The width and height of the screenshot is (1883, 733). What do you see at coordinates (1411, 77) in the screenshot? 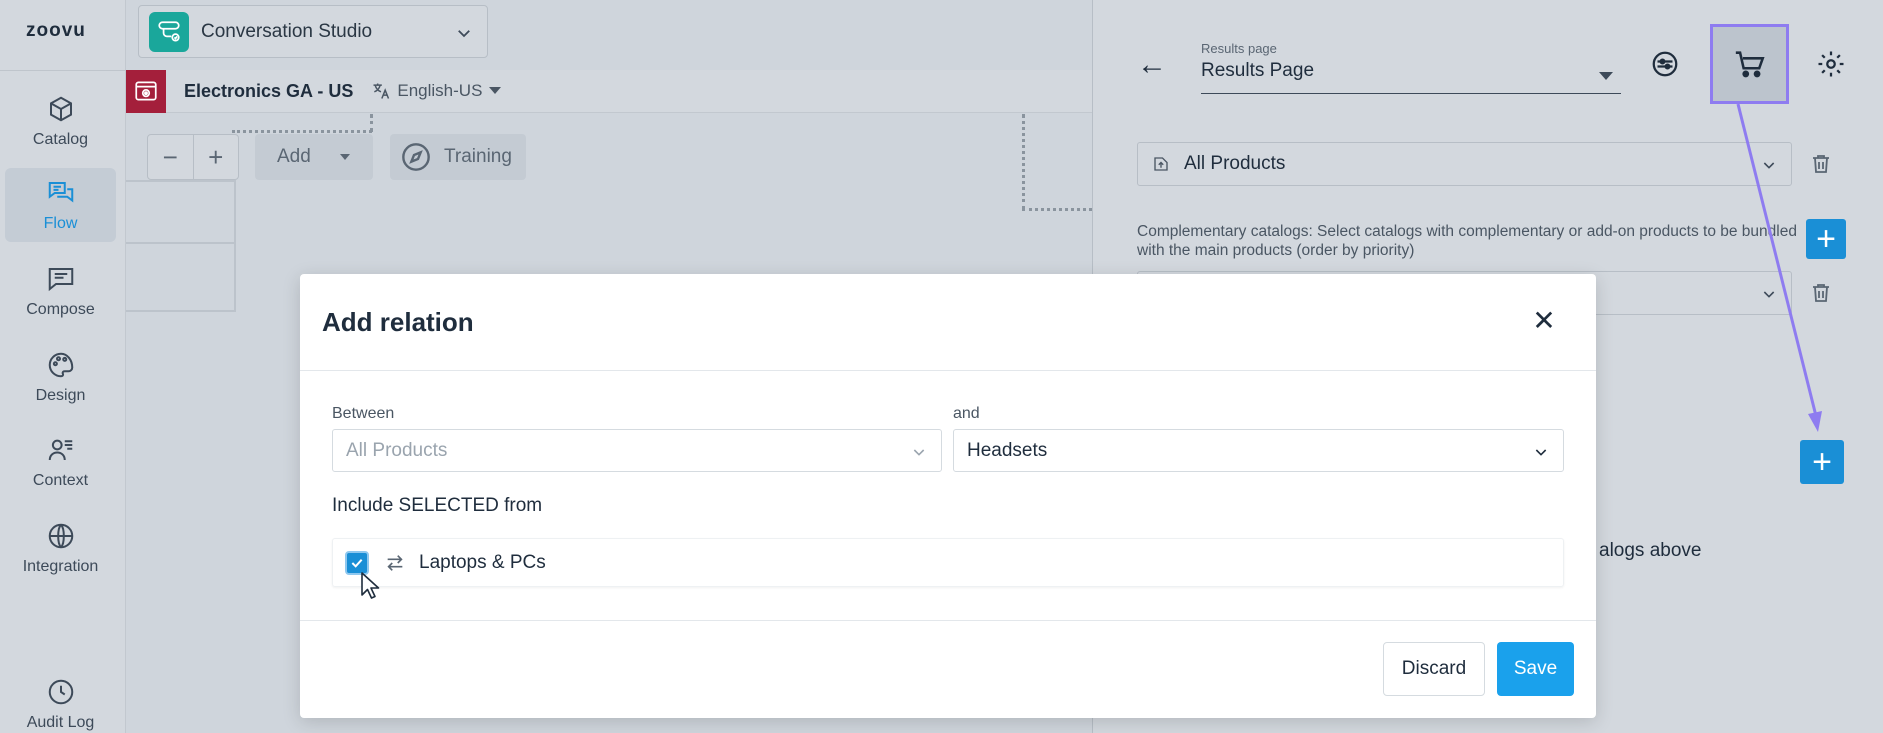
I see `results-page-select: Results Page` at bounding box center [1411, 77].